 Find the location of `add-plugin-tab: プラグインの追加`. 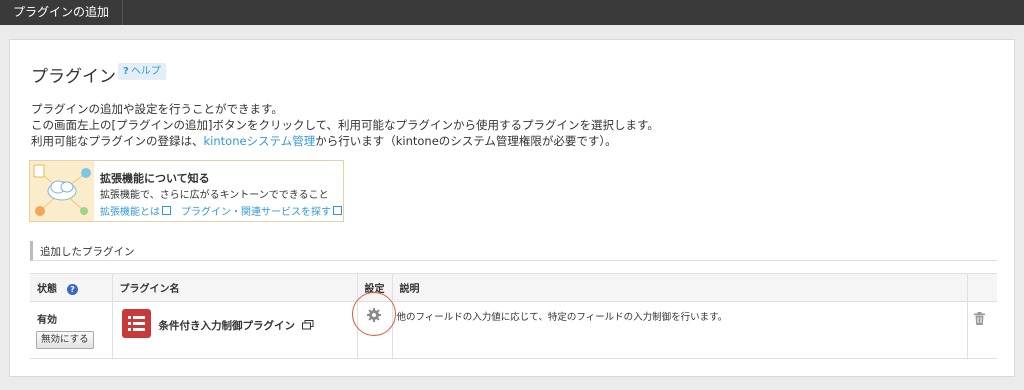

add-plugin-tab: プラグインの追加 is located at coordinates (62, 12).